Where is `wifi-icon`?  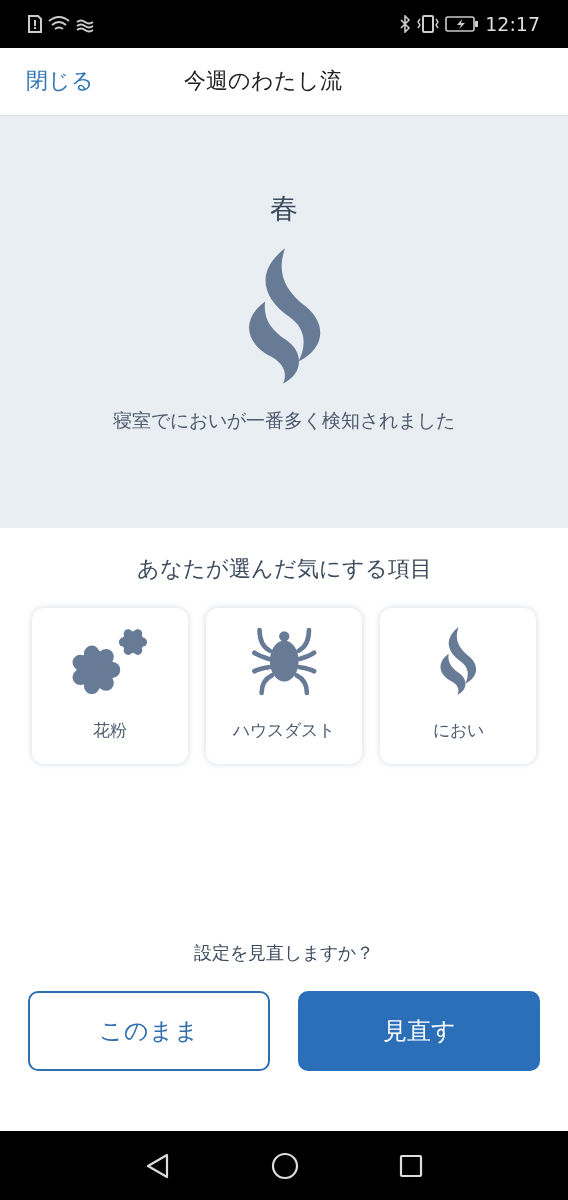
wifi-icon is located at coordinates (59, 23).